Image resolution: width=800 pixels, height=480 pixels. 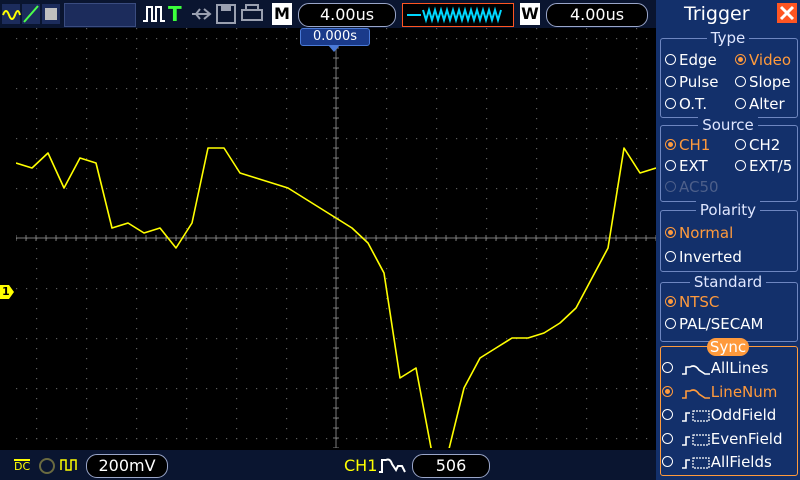 I want to click on sync-option-oddfield: OddField, so click(x=719, y=415).